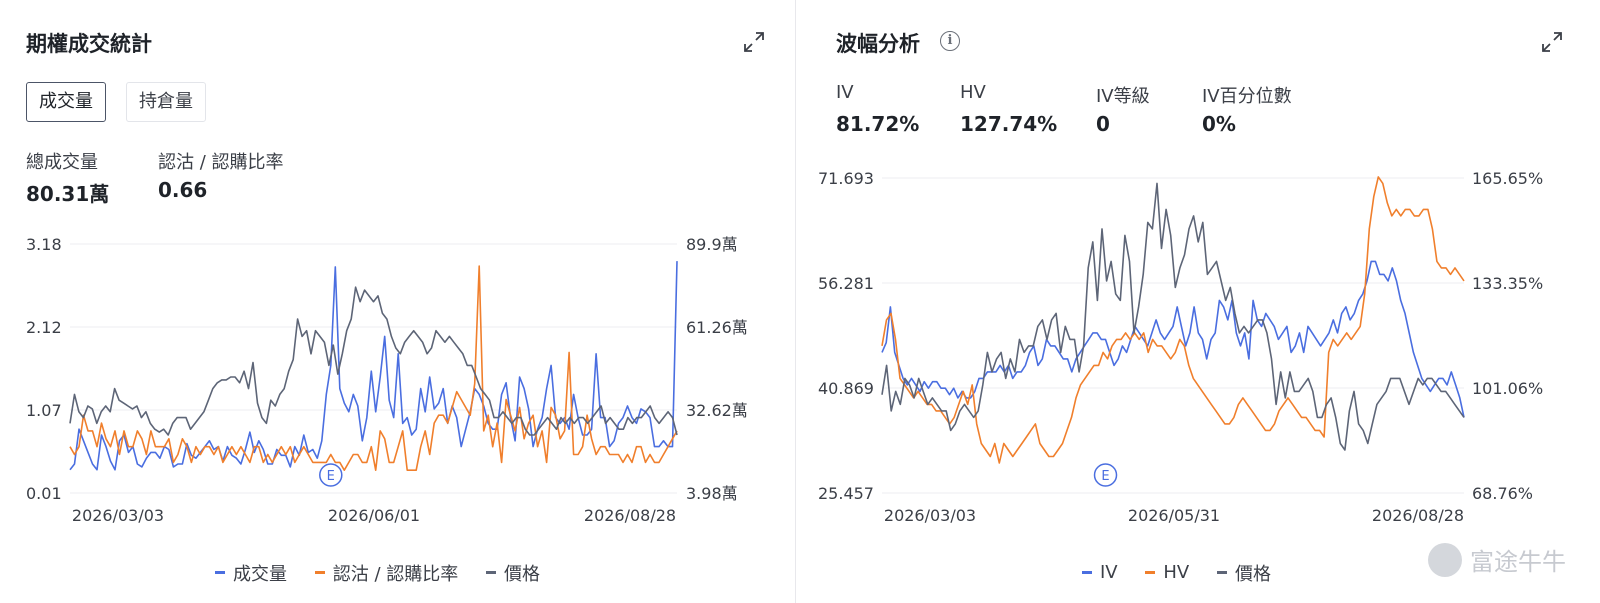  Describe the element at coordinates (712, 493) in the screenshot. I see `right-axis-tick: 3.98萬` at that location.